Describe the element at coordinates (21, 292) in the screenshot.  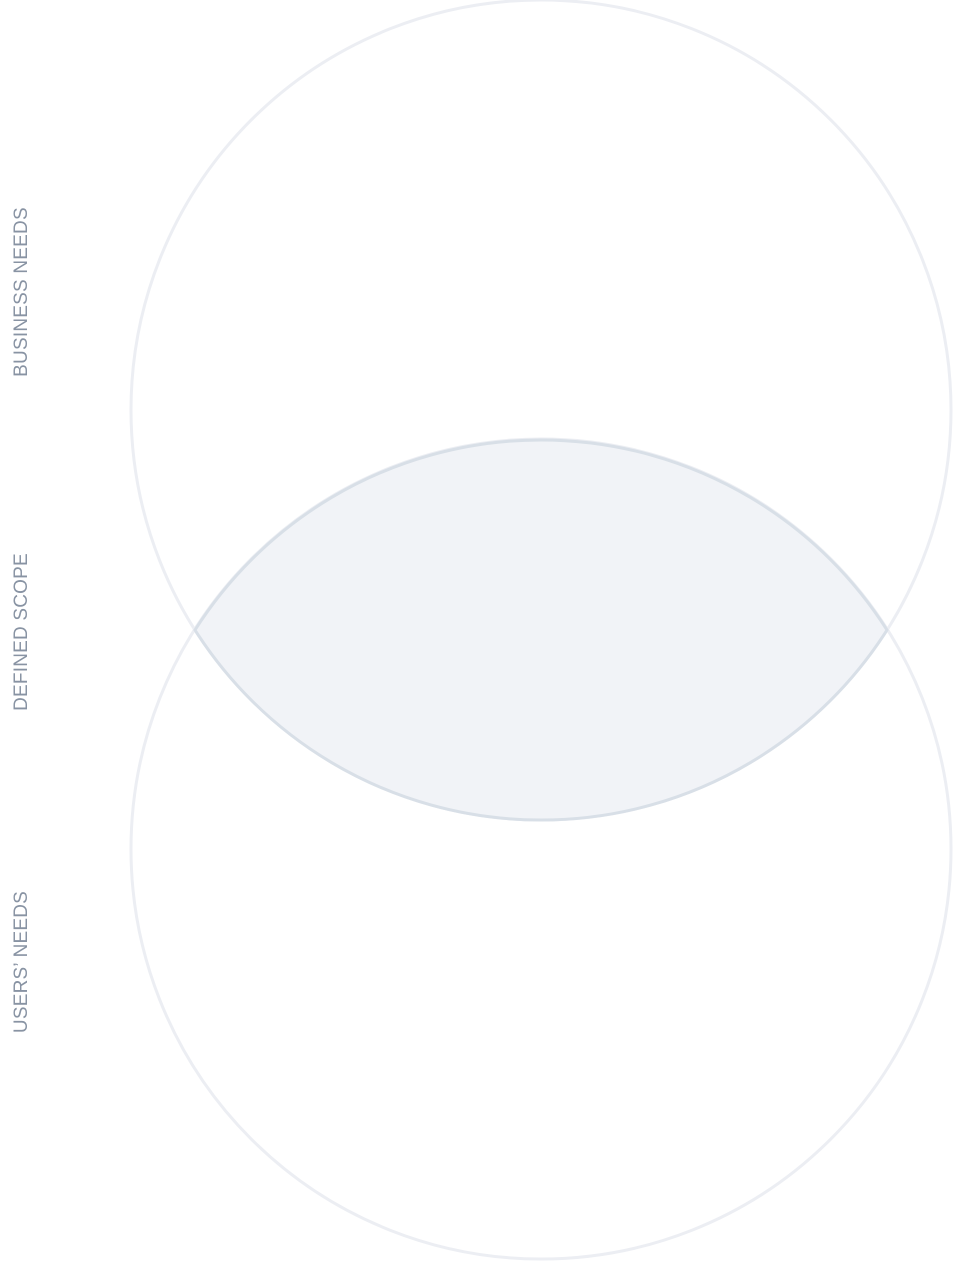
I see `business-needs-label: BUSINESS NEEDS` at that location.